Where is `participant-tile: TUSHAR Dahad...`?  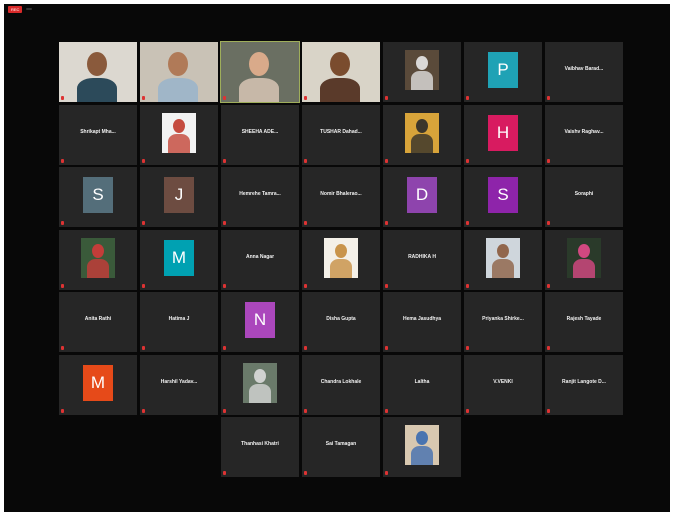
participant-tile: TUSHAR Dahad... is located at coordinates (341, 134).